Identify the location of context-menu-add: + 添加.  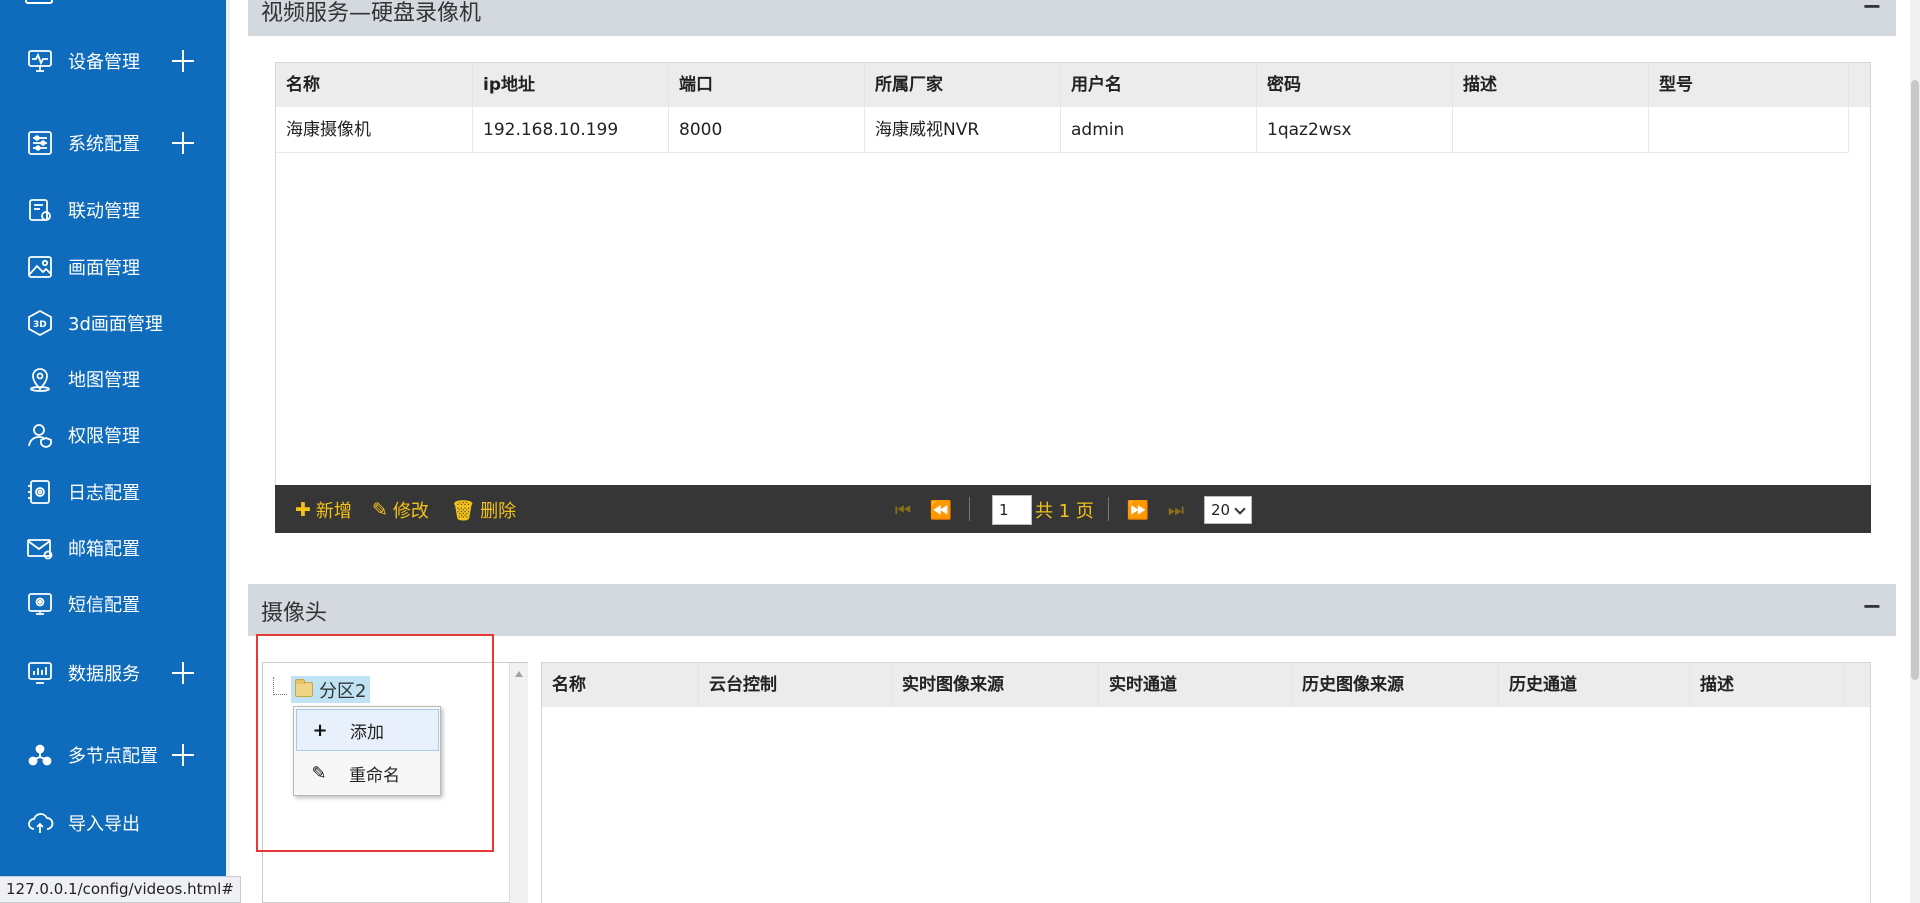
(367, 730).